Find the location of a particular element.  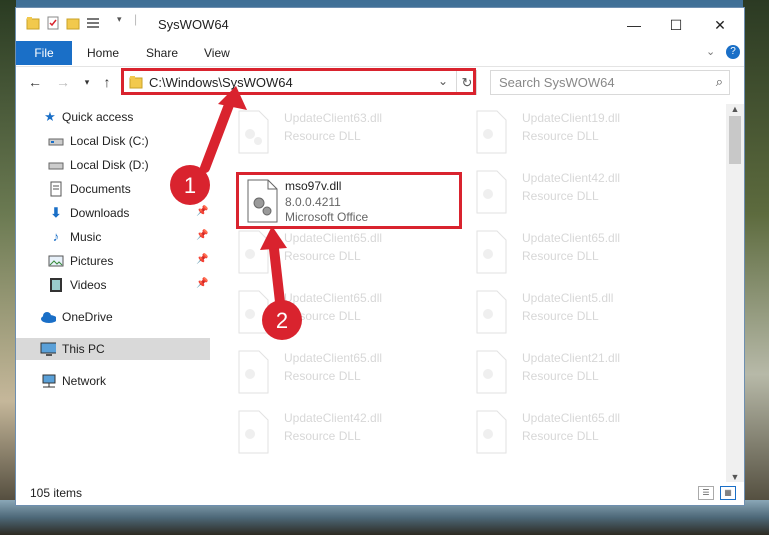

sidebar-item-label: OneDrive is located at coordinates (87, 317).